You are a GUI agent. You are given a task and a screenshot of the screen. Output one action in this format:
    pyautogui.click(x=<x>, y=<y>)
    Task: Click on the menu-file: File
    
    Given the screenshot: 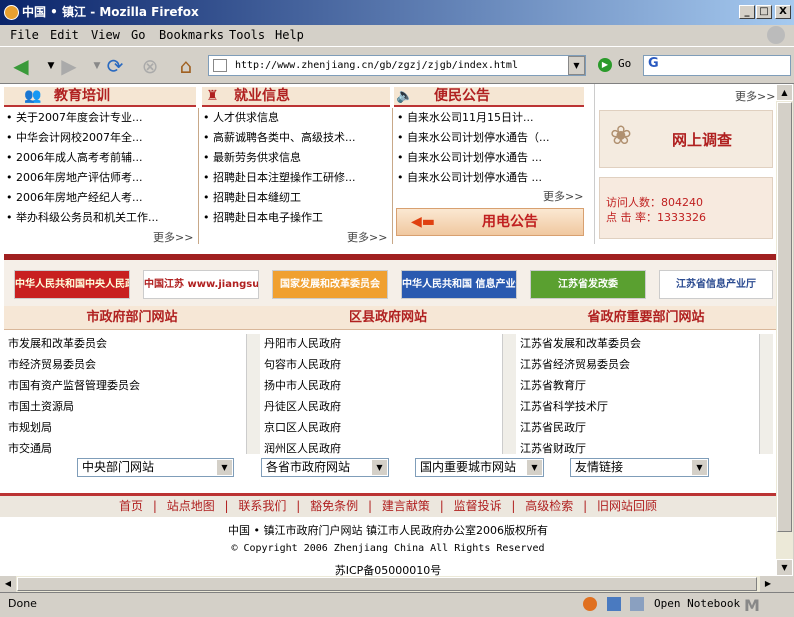 What is the action you would take?
    pyautogui.click(x=24, y=35)
    